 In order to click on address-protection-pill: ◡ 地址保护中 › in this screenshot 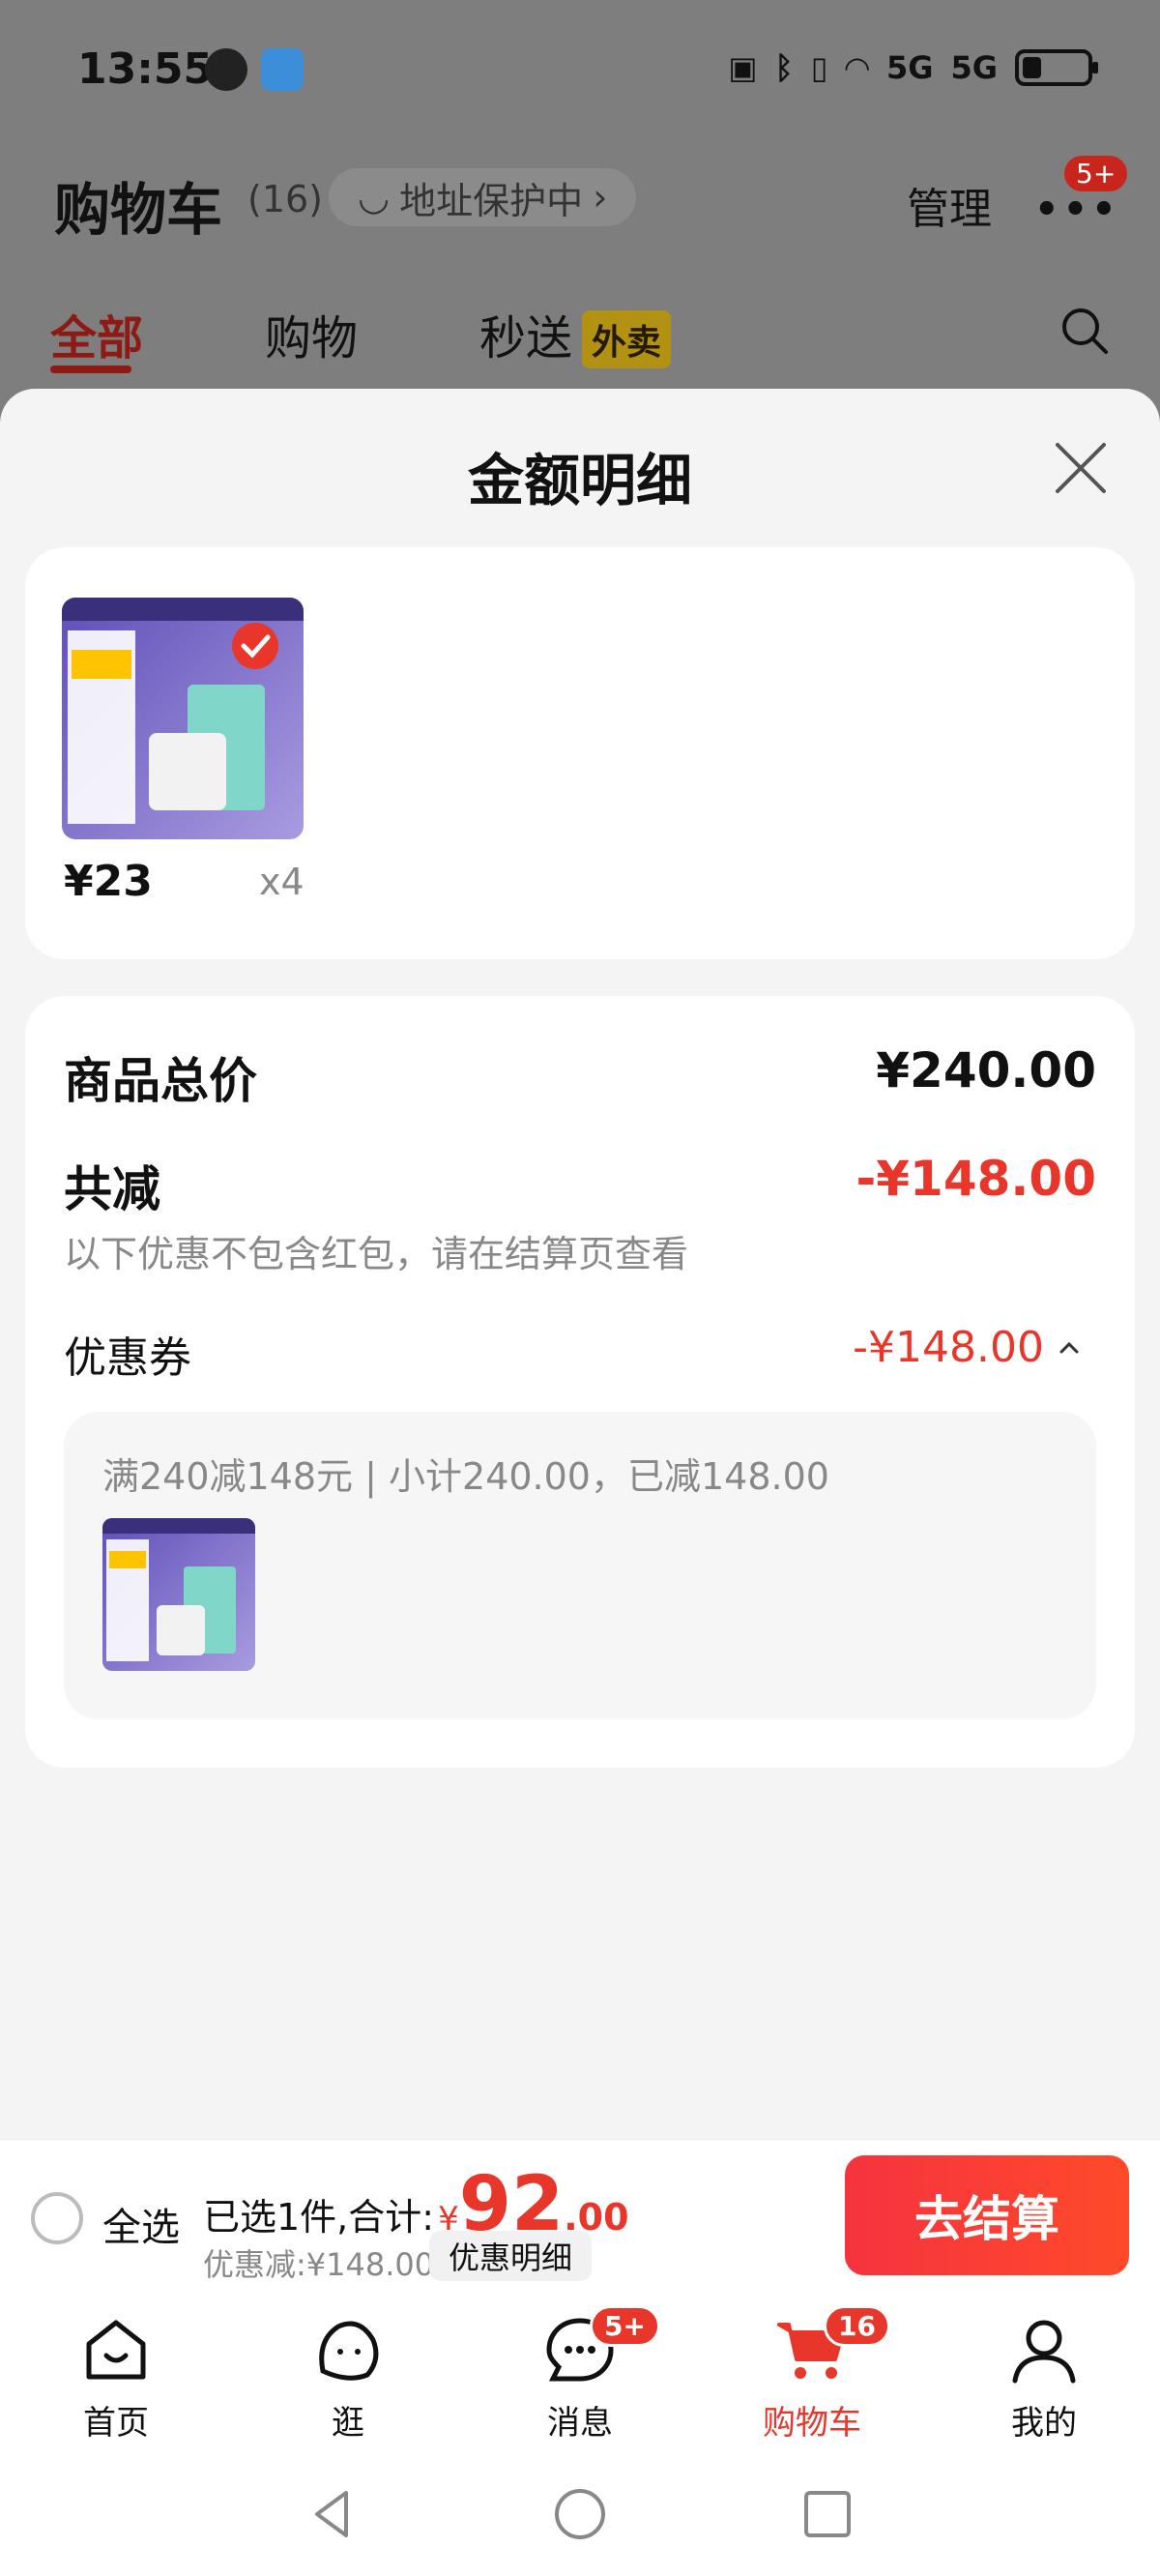, I will do `click(483, 197)`.